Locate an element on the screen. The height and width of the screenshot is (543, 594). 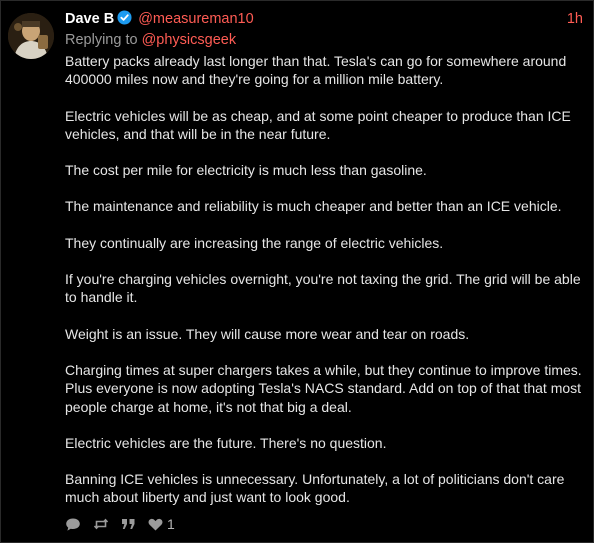
post-timestamp: 1h is located at coordinates (575, 19).